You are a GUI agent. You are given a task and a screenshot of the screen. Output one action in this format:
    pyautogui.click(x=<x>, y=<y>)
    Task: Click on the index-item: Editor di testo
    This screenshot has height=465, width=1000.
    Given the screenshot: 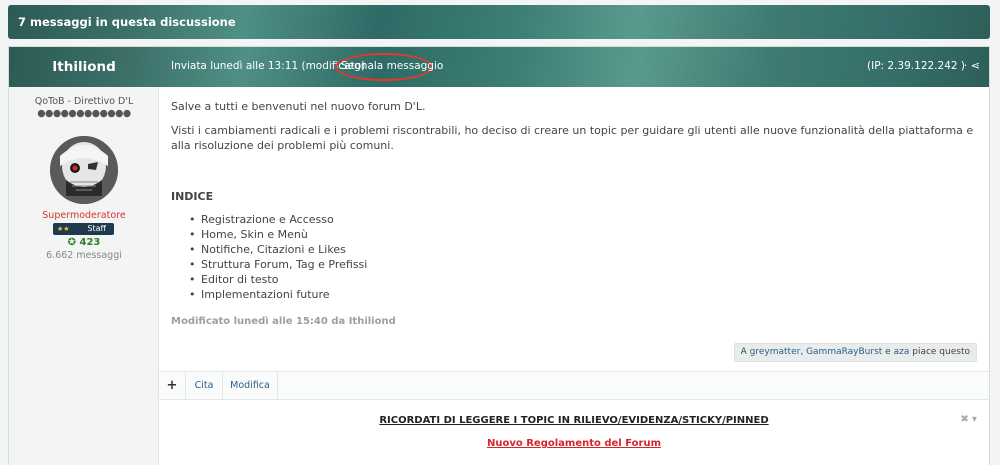 What is the action you would take?
    pyautogui.click(x=278, y=279)
    